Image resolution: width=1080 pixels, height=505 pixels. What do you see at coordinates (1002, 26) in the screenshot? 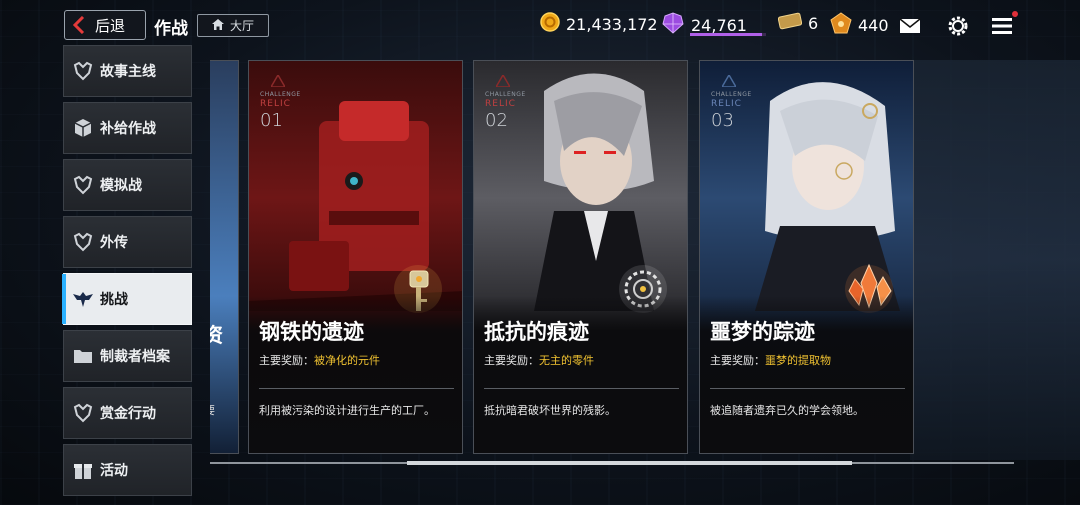
I see `menu-icon` at bounding box center [1002, 26].